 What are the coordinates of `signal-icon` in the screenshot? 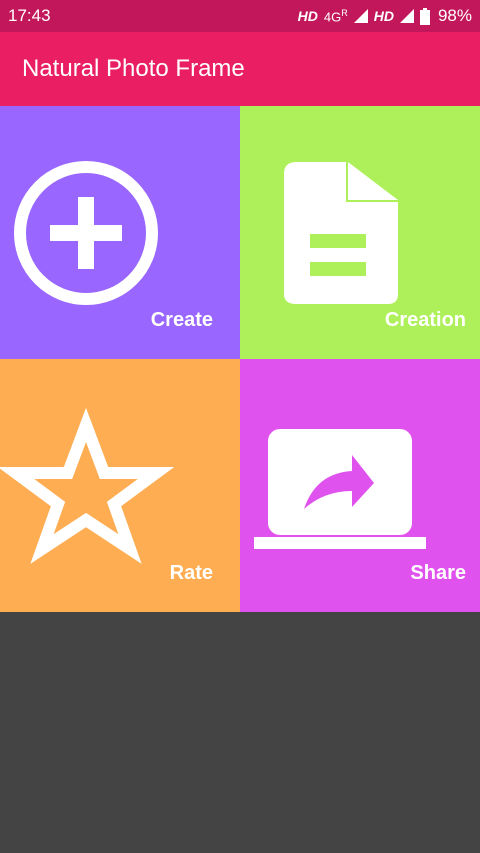 It's located at (360, 16).